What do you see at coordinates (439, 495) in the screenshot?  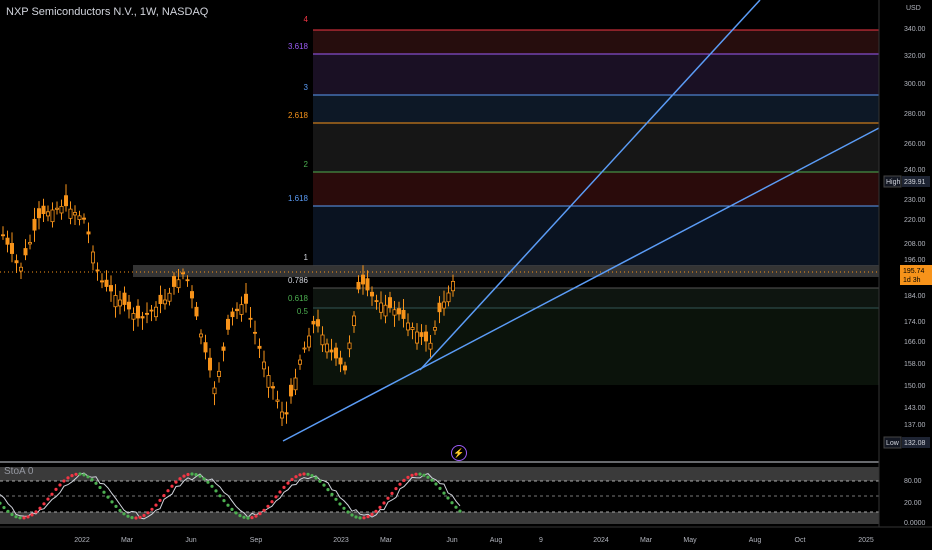 I see `oscillator-pane` at bounding box center [439, 495].